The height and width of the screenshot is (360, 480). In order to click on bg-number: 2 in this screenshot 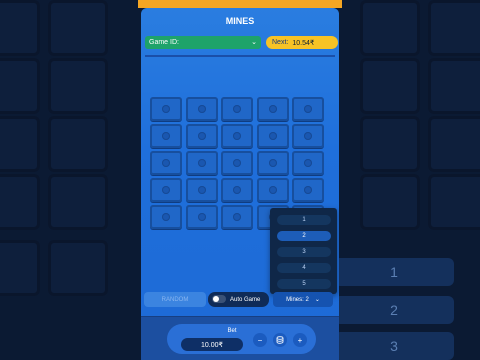, I will do `click(394, 310)`.